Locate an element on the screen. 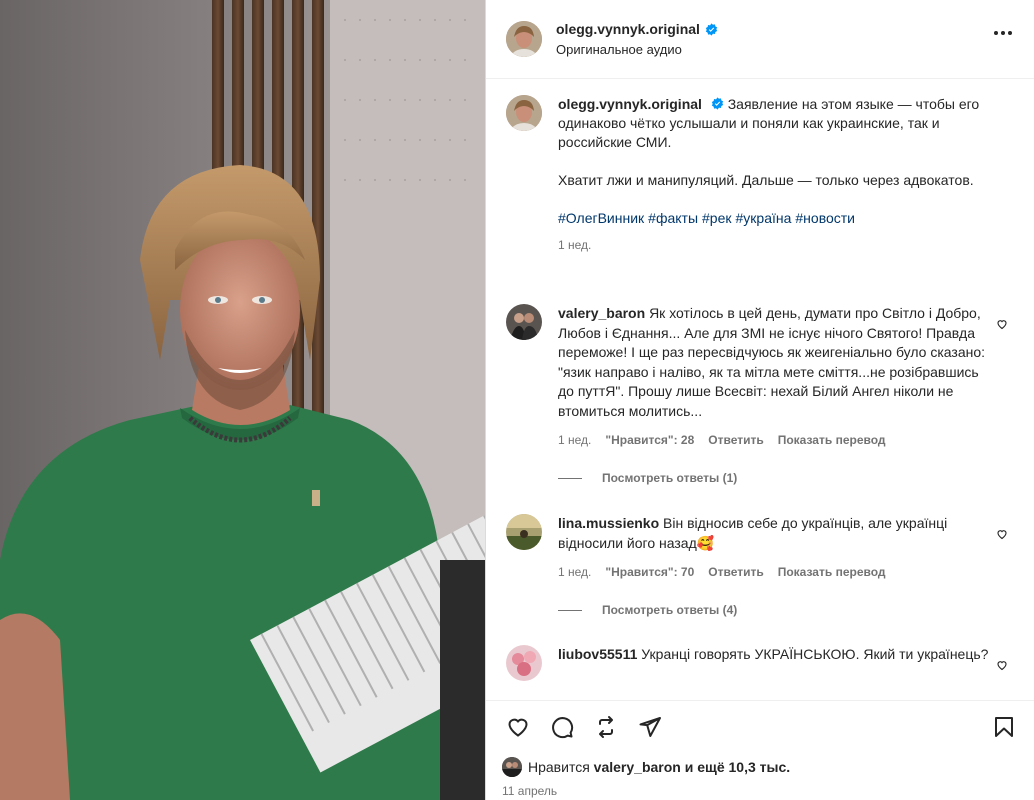 This screenshot has height=800, width=1034. view-replies-button: Посмотреть ответы (4) is located at coordinates (787, 610).